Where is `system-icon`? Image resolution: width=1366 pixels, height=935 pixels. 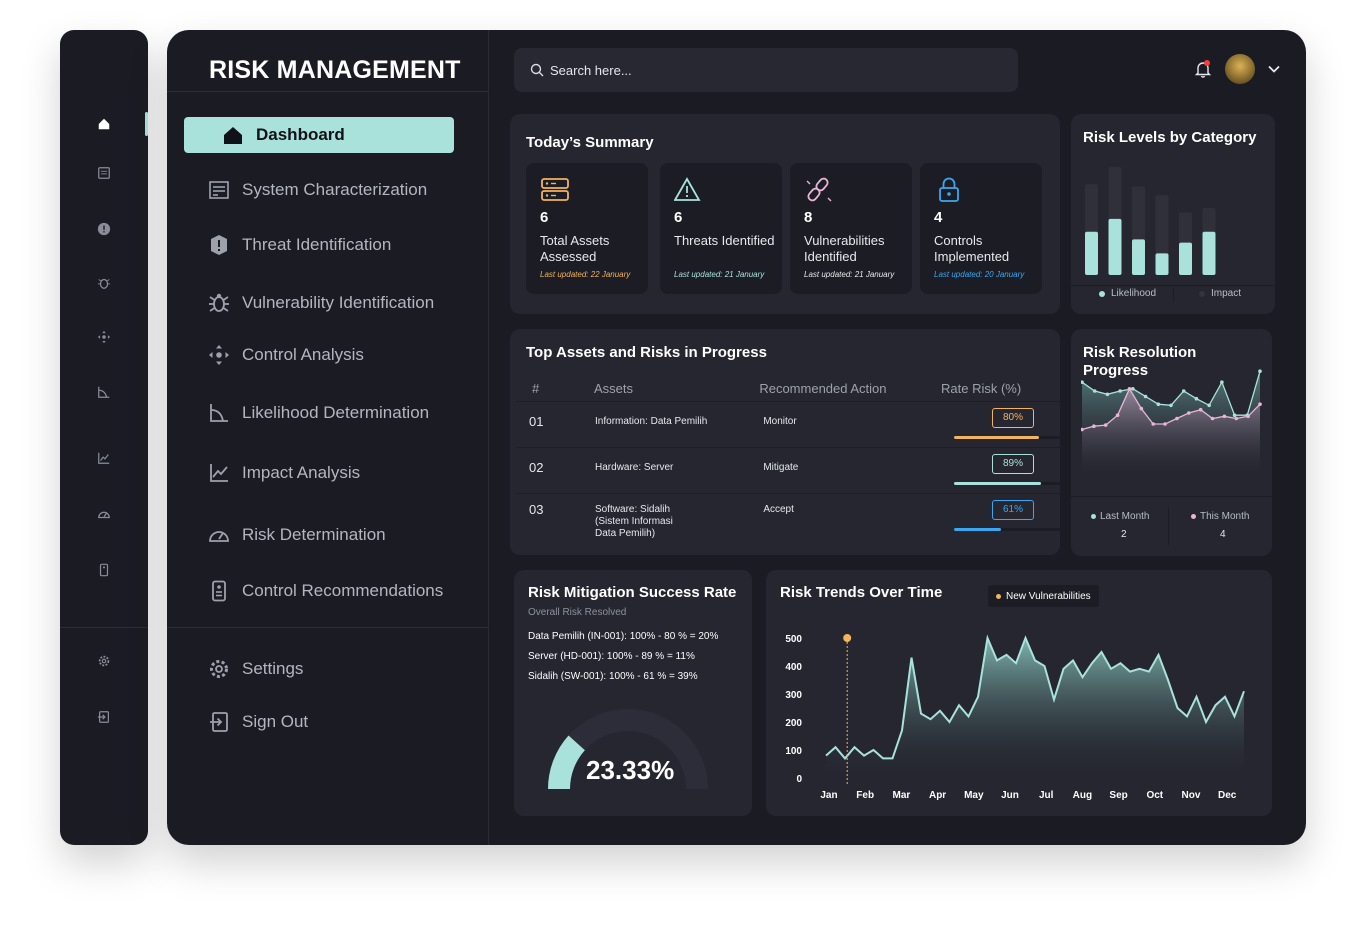 system-icon is located at coordinates (219, 190).